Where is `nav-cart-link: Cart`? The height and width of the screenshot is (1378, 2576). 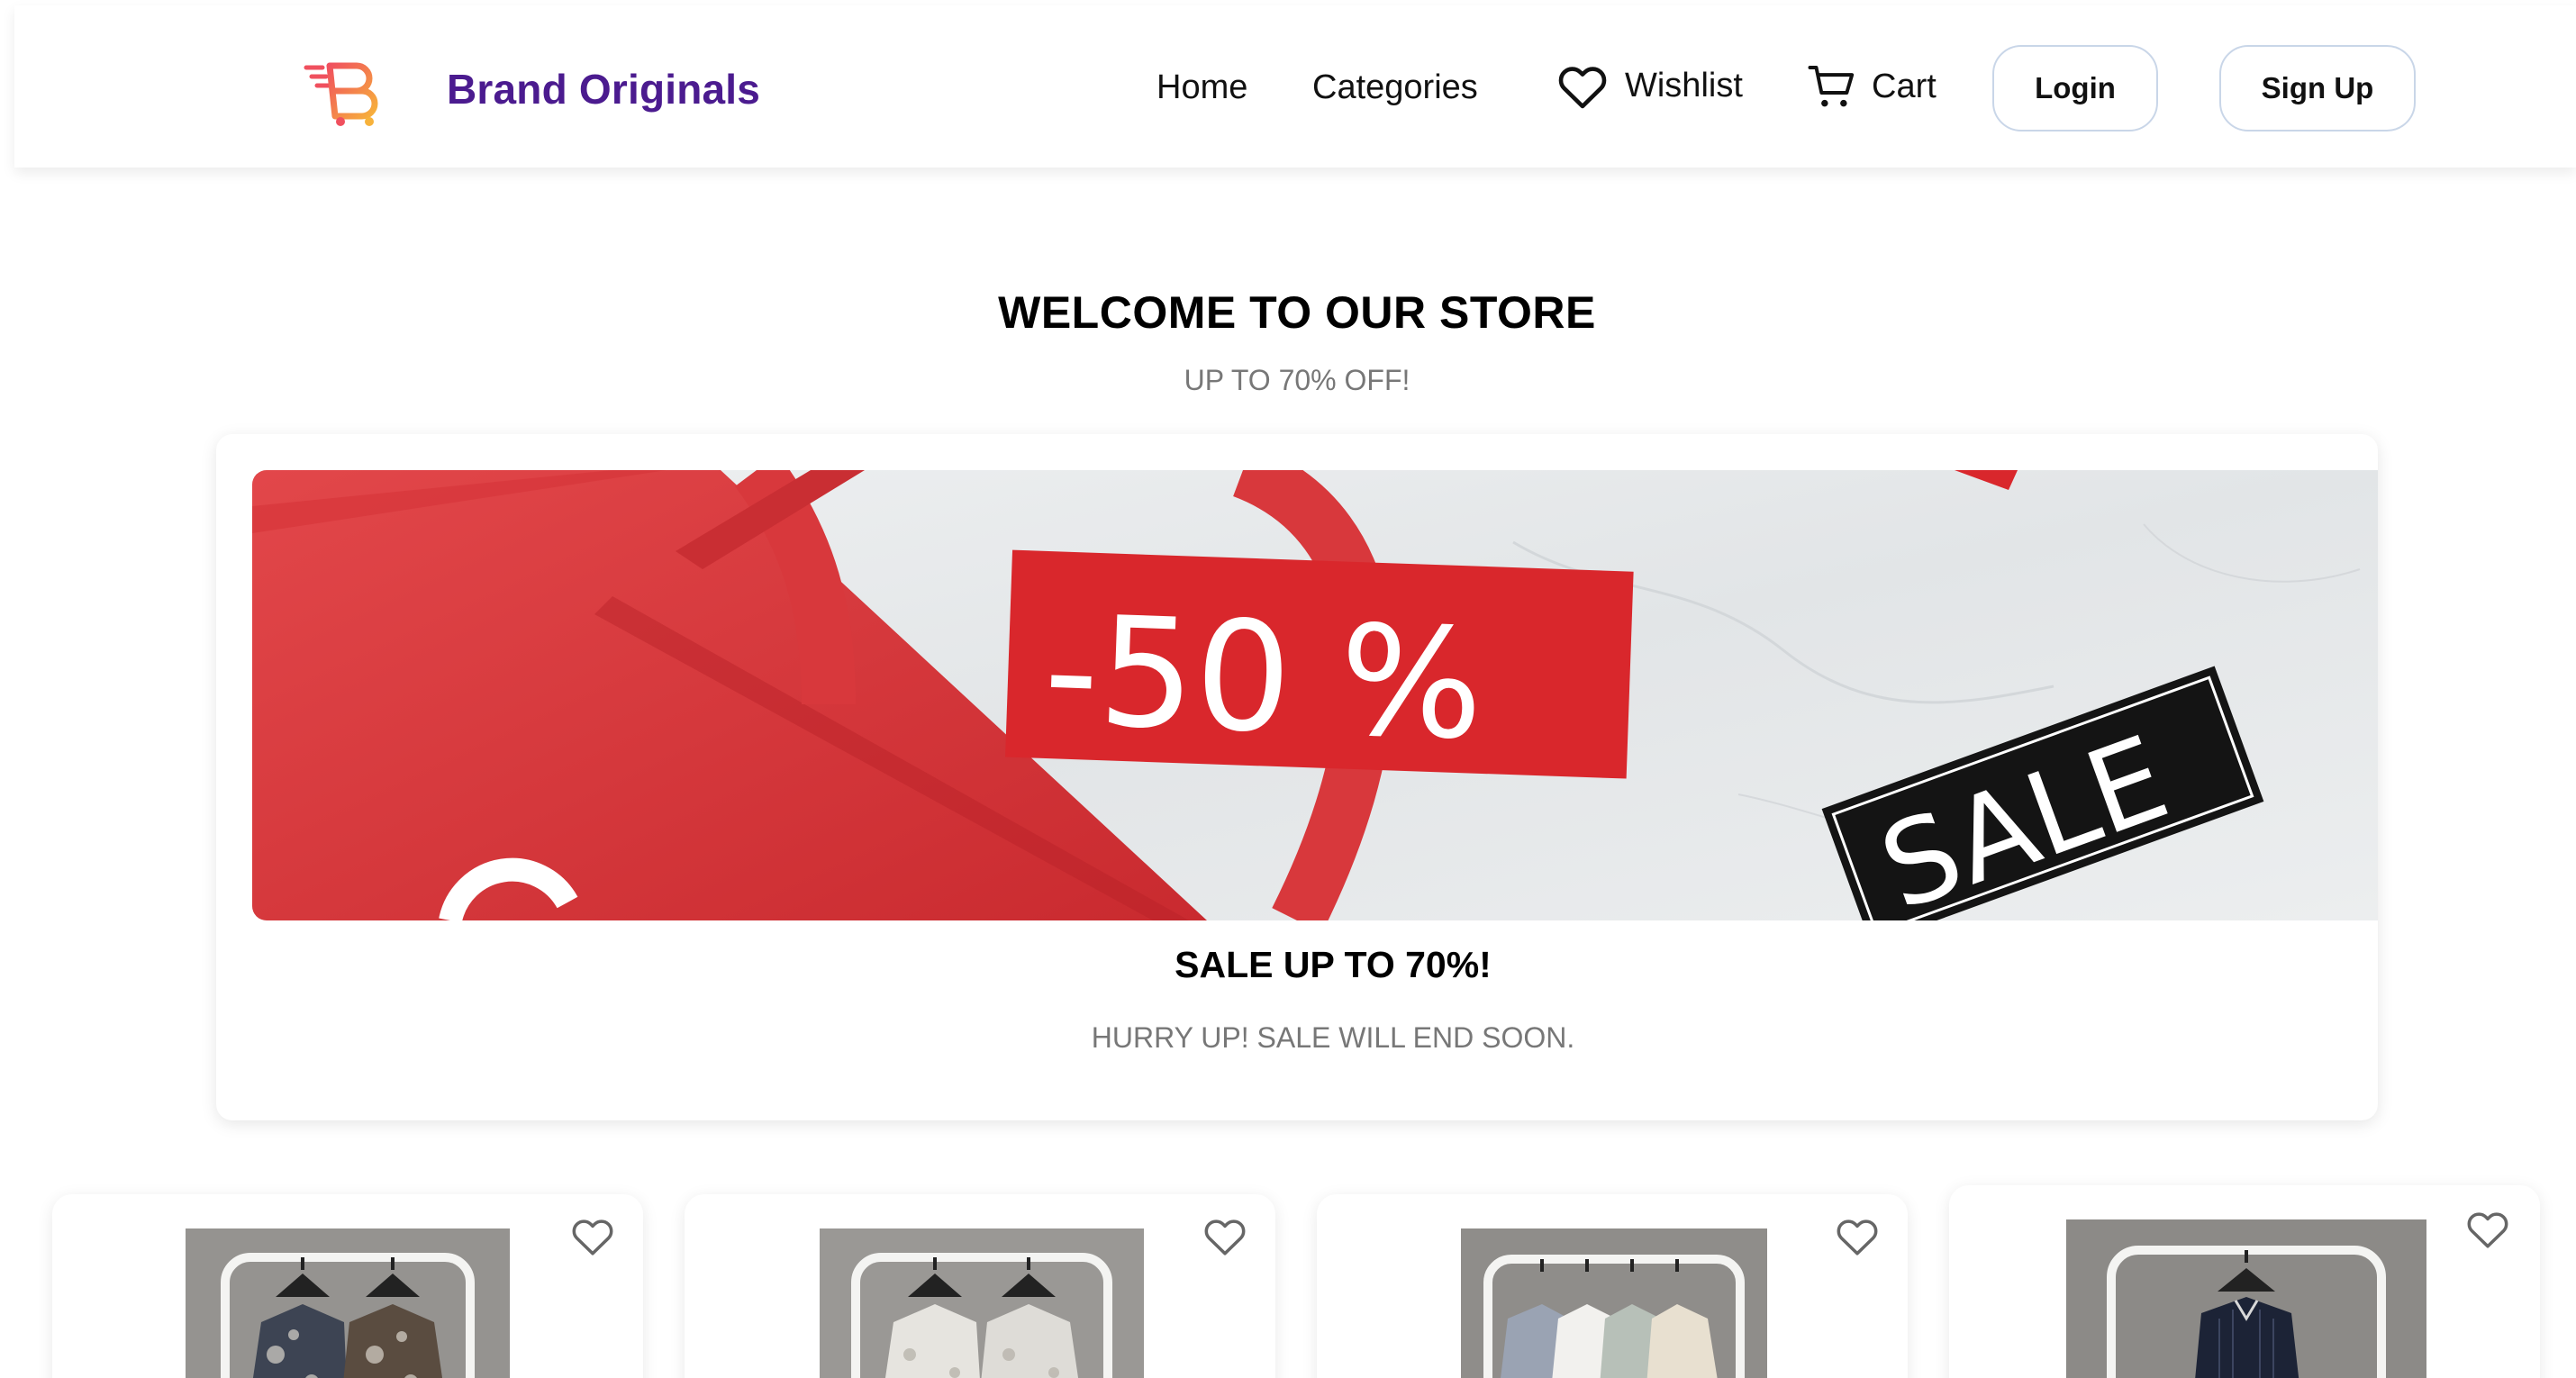
nav-cart-link: Cart is located at coordinates (1872, 87).